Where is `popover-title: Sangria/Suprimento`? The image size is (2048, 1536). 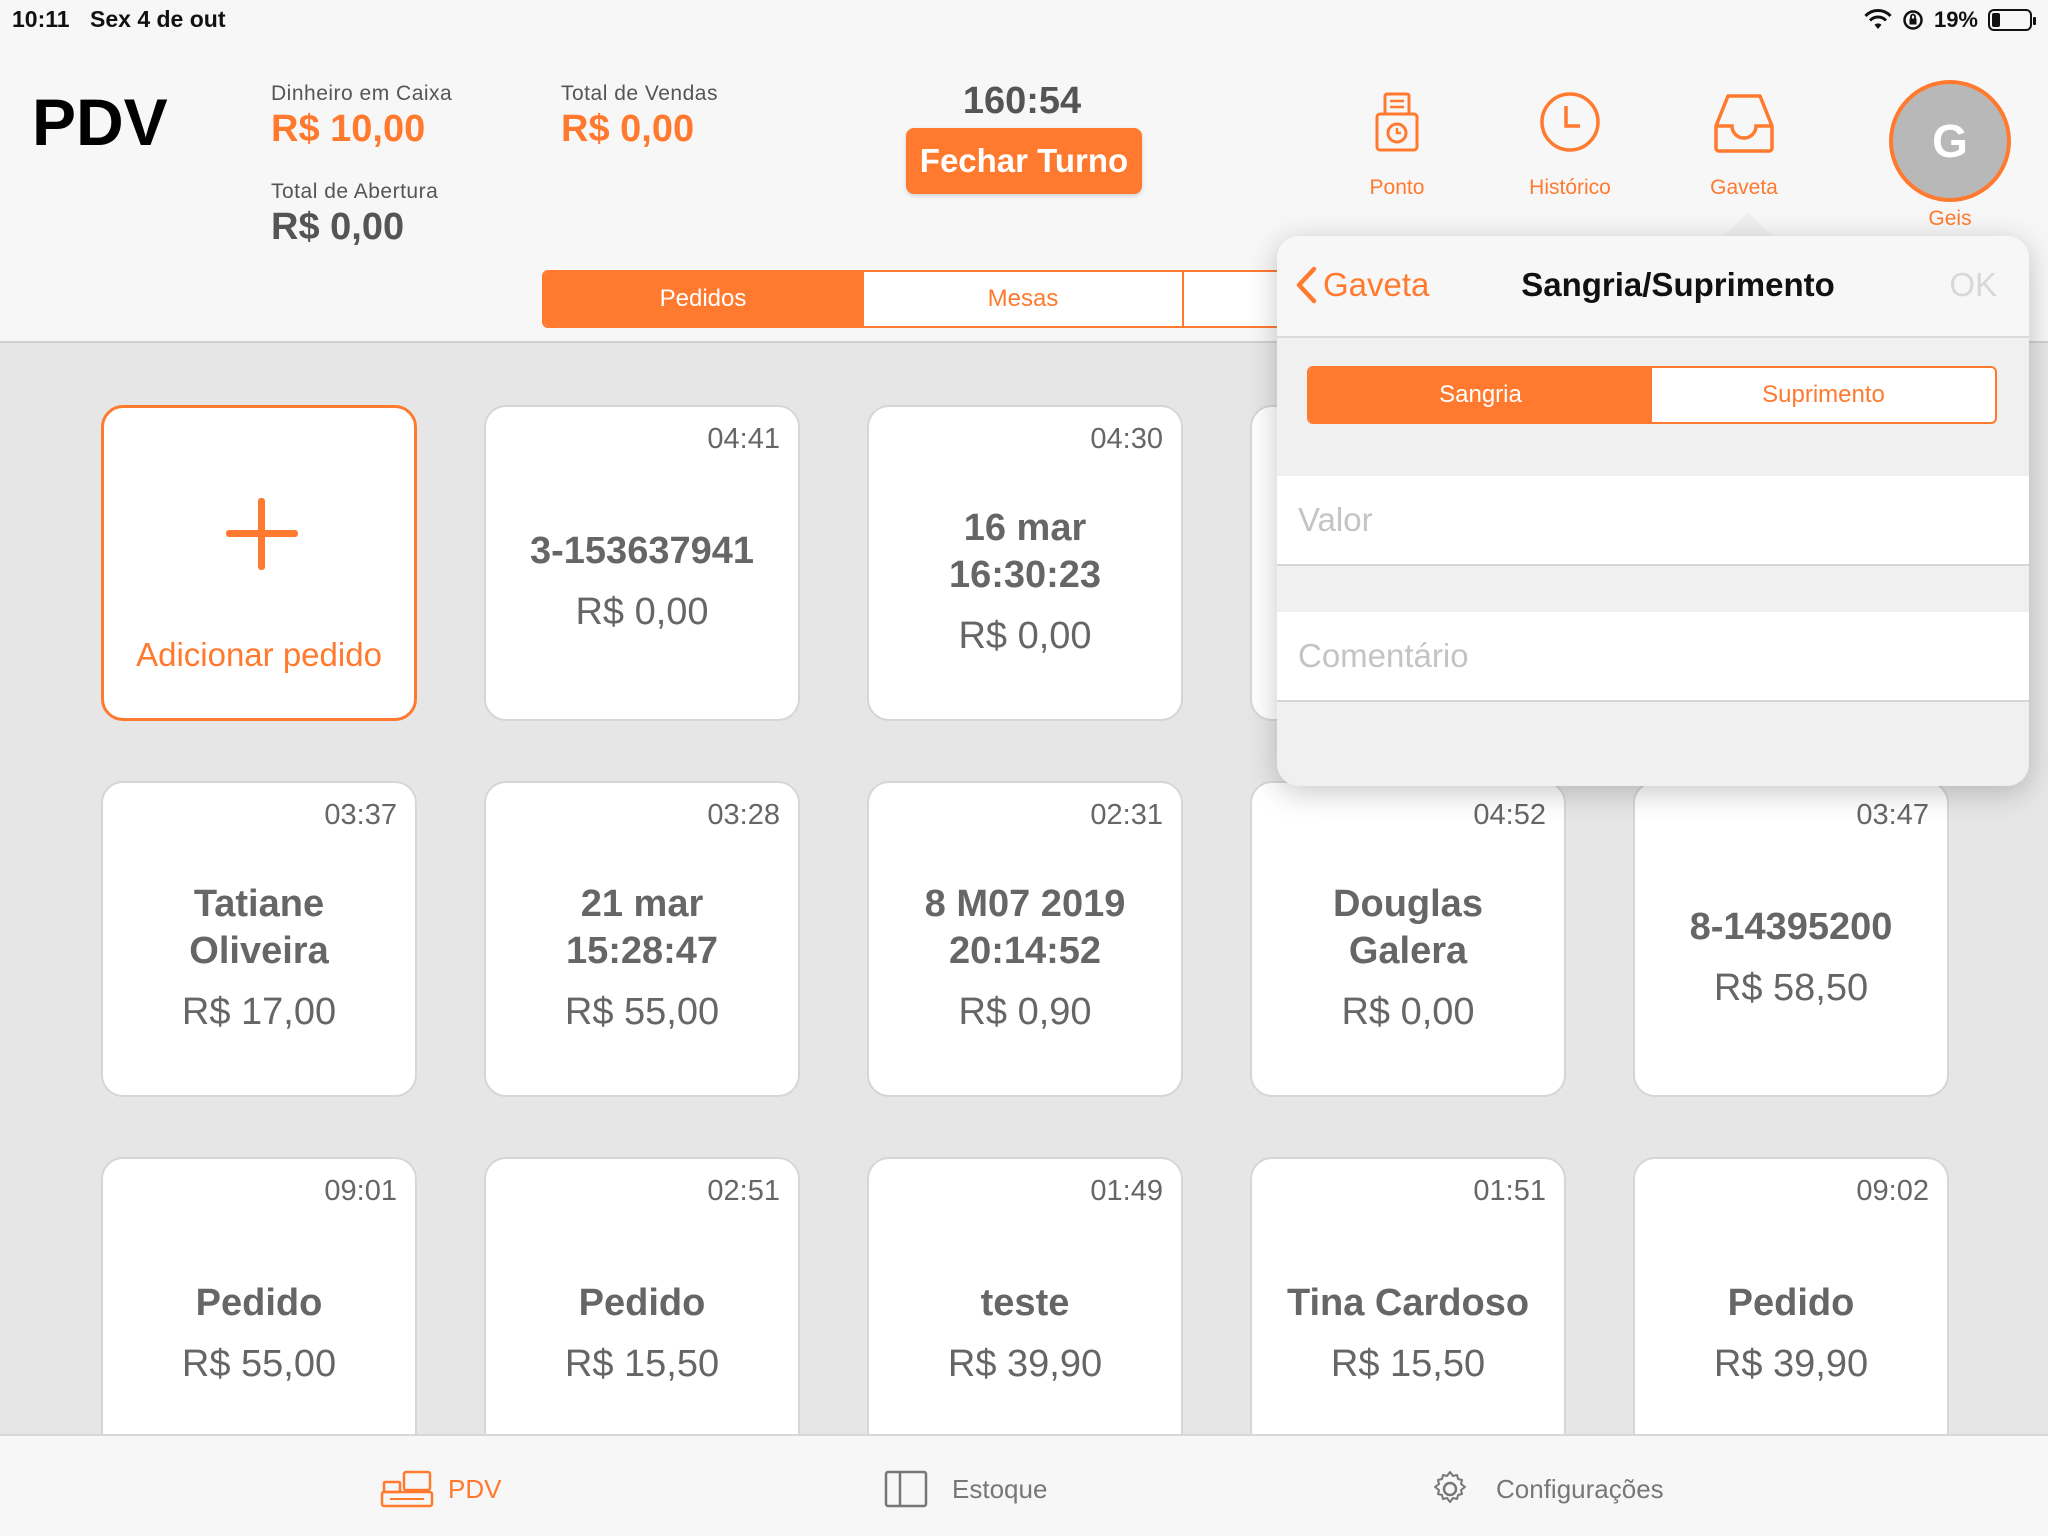
popover-title: Sangria/Suprimento is located at coordinates (1678, 284).